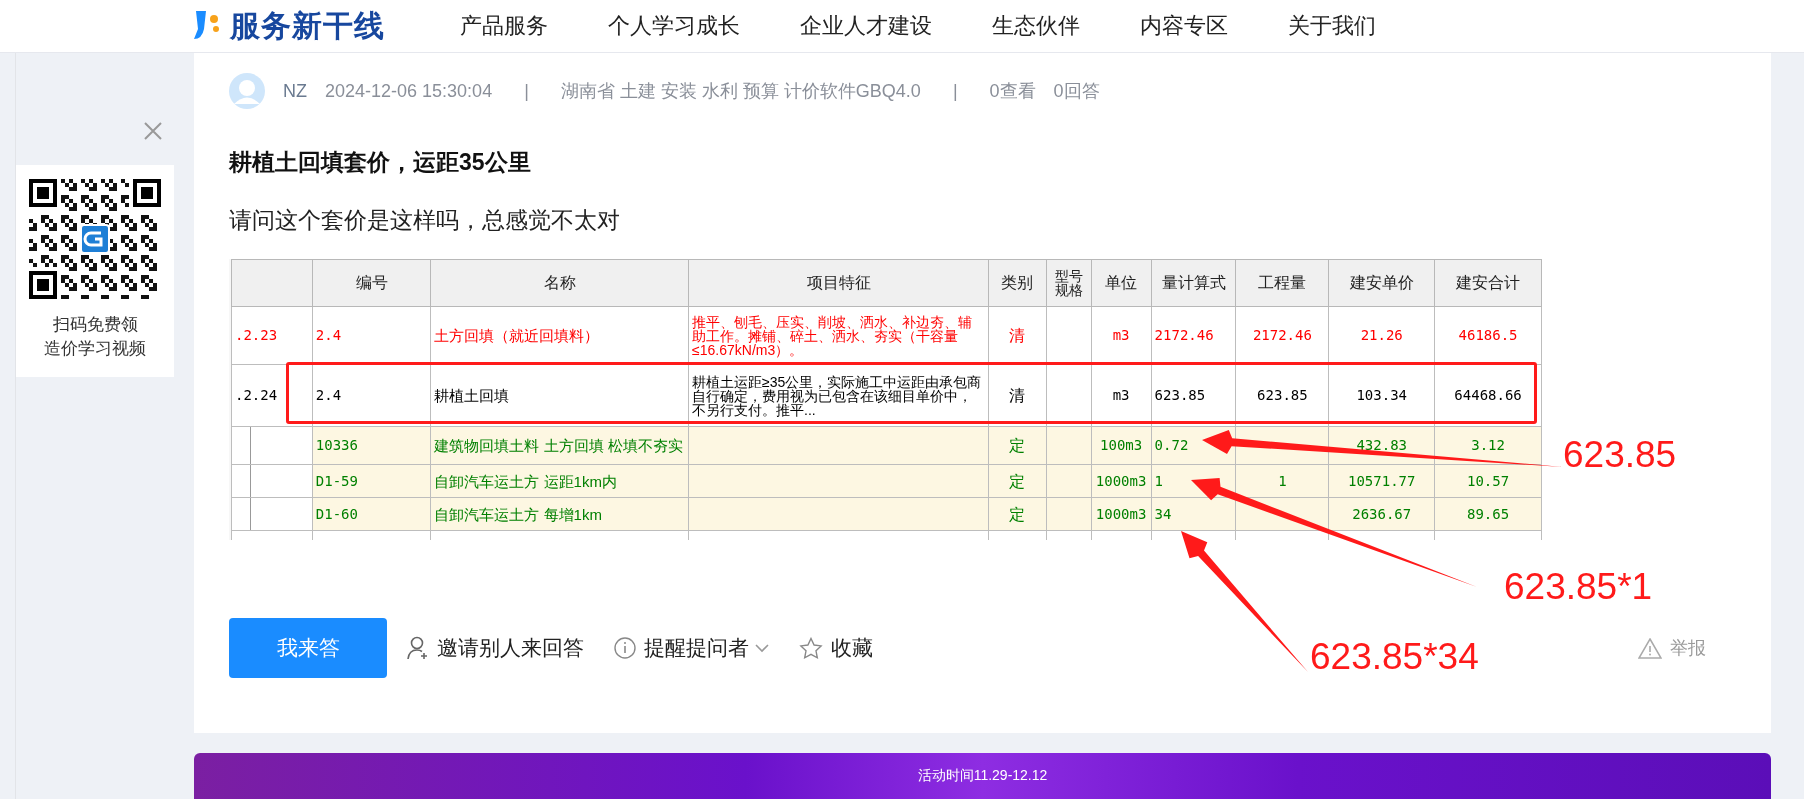  I want to click on question-tags: 湖南省 土建 安装 水利 预算 计价软件GBQ4.0, so click(740, 91).